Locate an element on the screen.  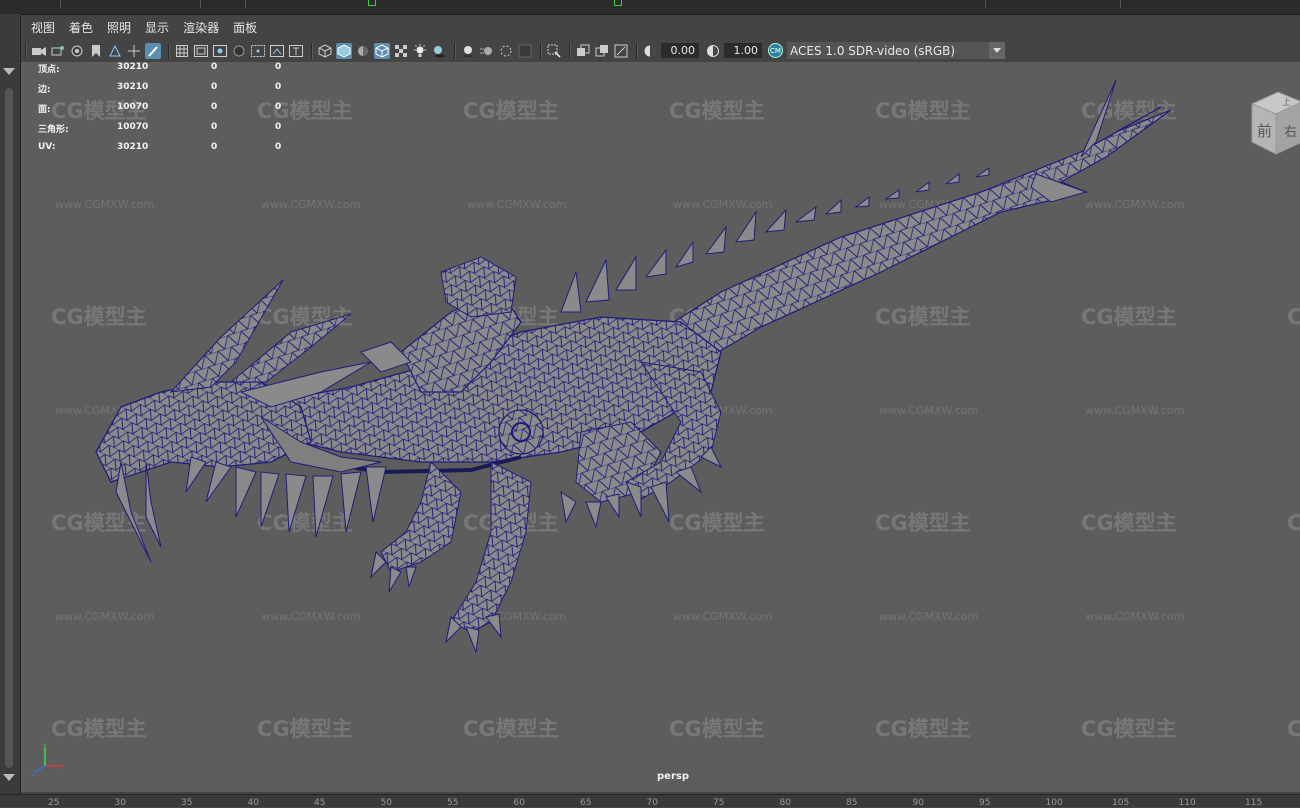
menu-renderer: 渲染器 is located at coordinates (201, 27).